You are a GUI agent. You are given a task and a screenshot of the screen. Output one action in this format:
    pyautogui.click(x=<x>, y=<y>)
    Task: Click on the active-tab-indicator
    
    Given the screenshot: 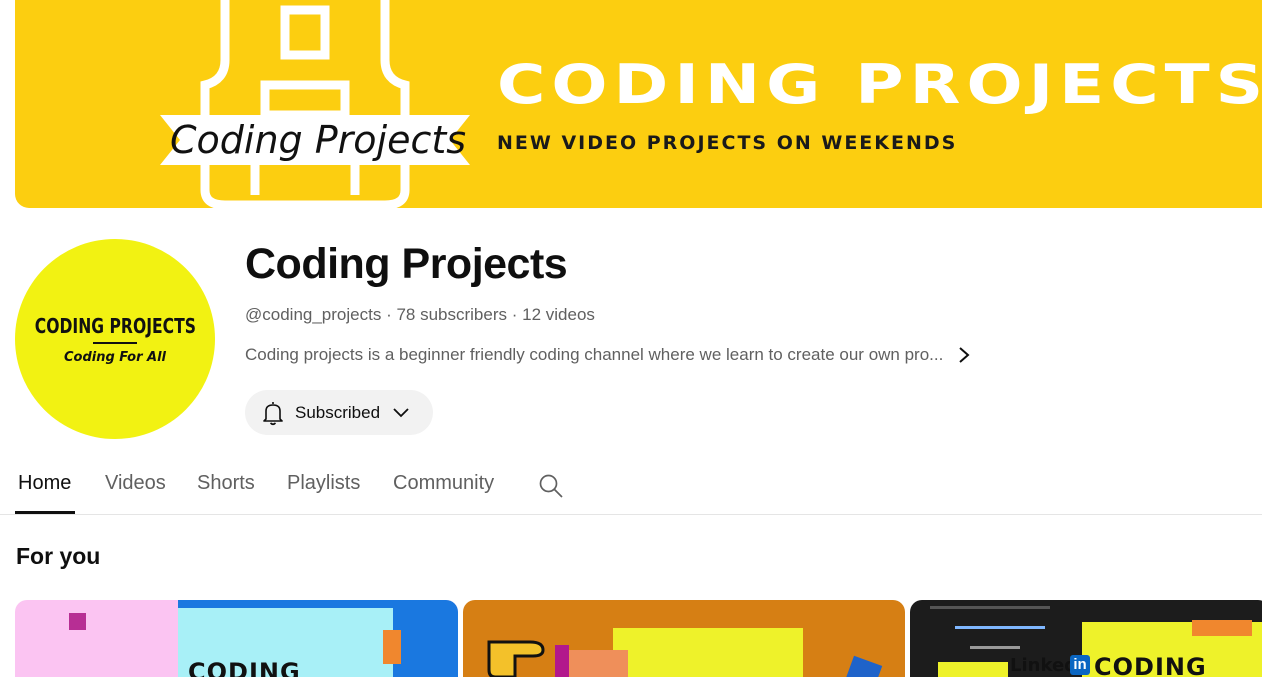 What is the action you would take?
    pyautogui.click(x=45, y=512)
    